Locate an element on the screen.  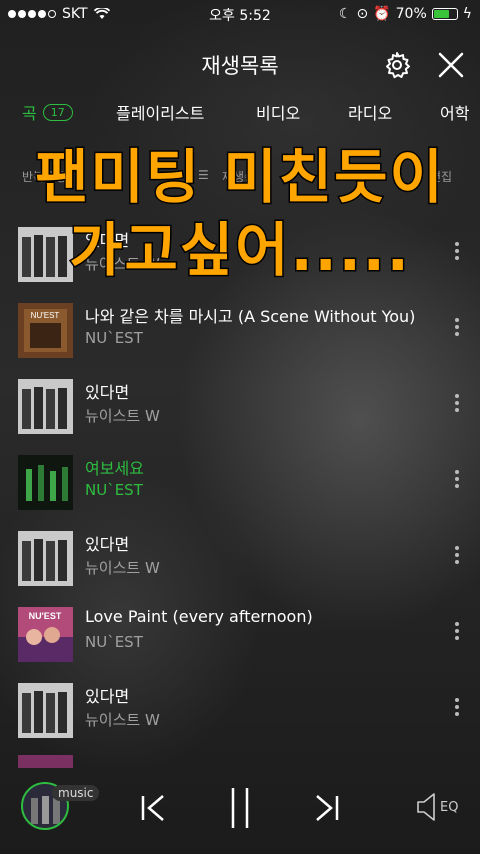
pause-button is located at coordinates (240, 810).